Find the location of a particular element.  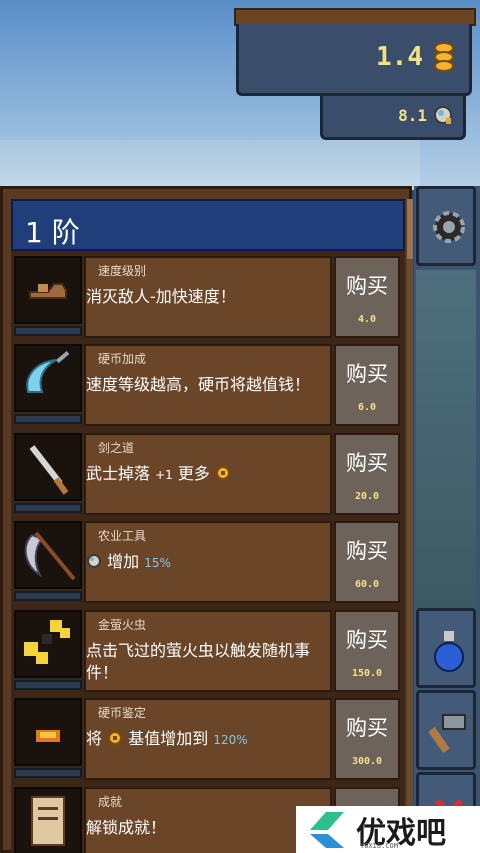

item-desc-box: 农业工具 增加 15% is located at coordinates (208, 562).